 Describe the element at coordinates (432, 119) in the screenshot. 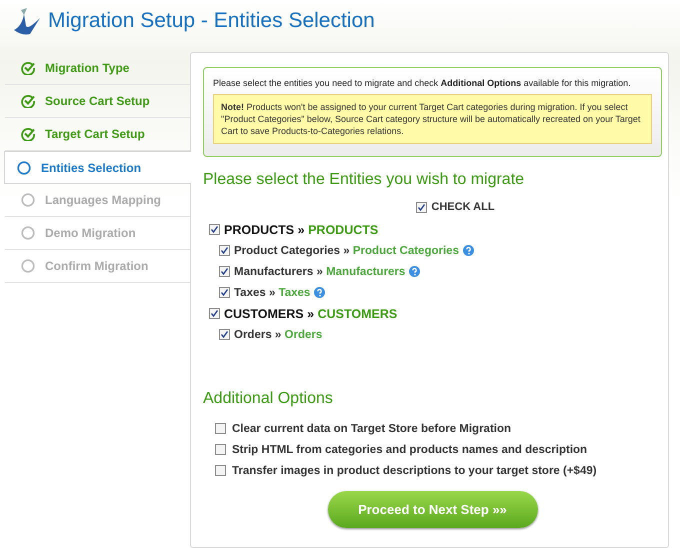

I see `note-text: Note! Products won't be assigned to your current Target Cart categories during migration. If you select "Product Categories" below, Source Cart category structure will be automatically recreated on your Target Cart to save Products-to-Categories relations.` at that location.